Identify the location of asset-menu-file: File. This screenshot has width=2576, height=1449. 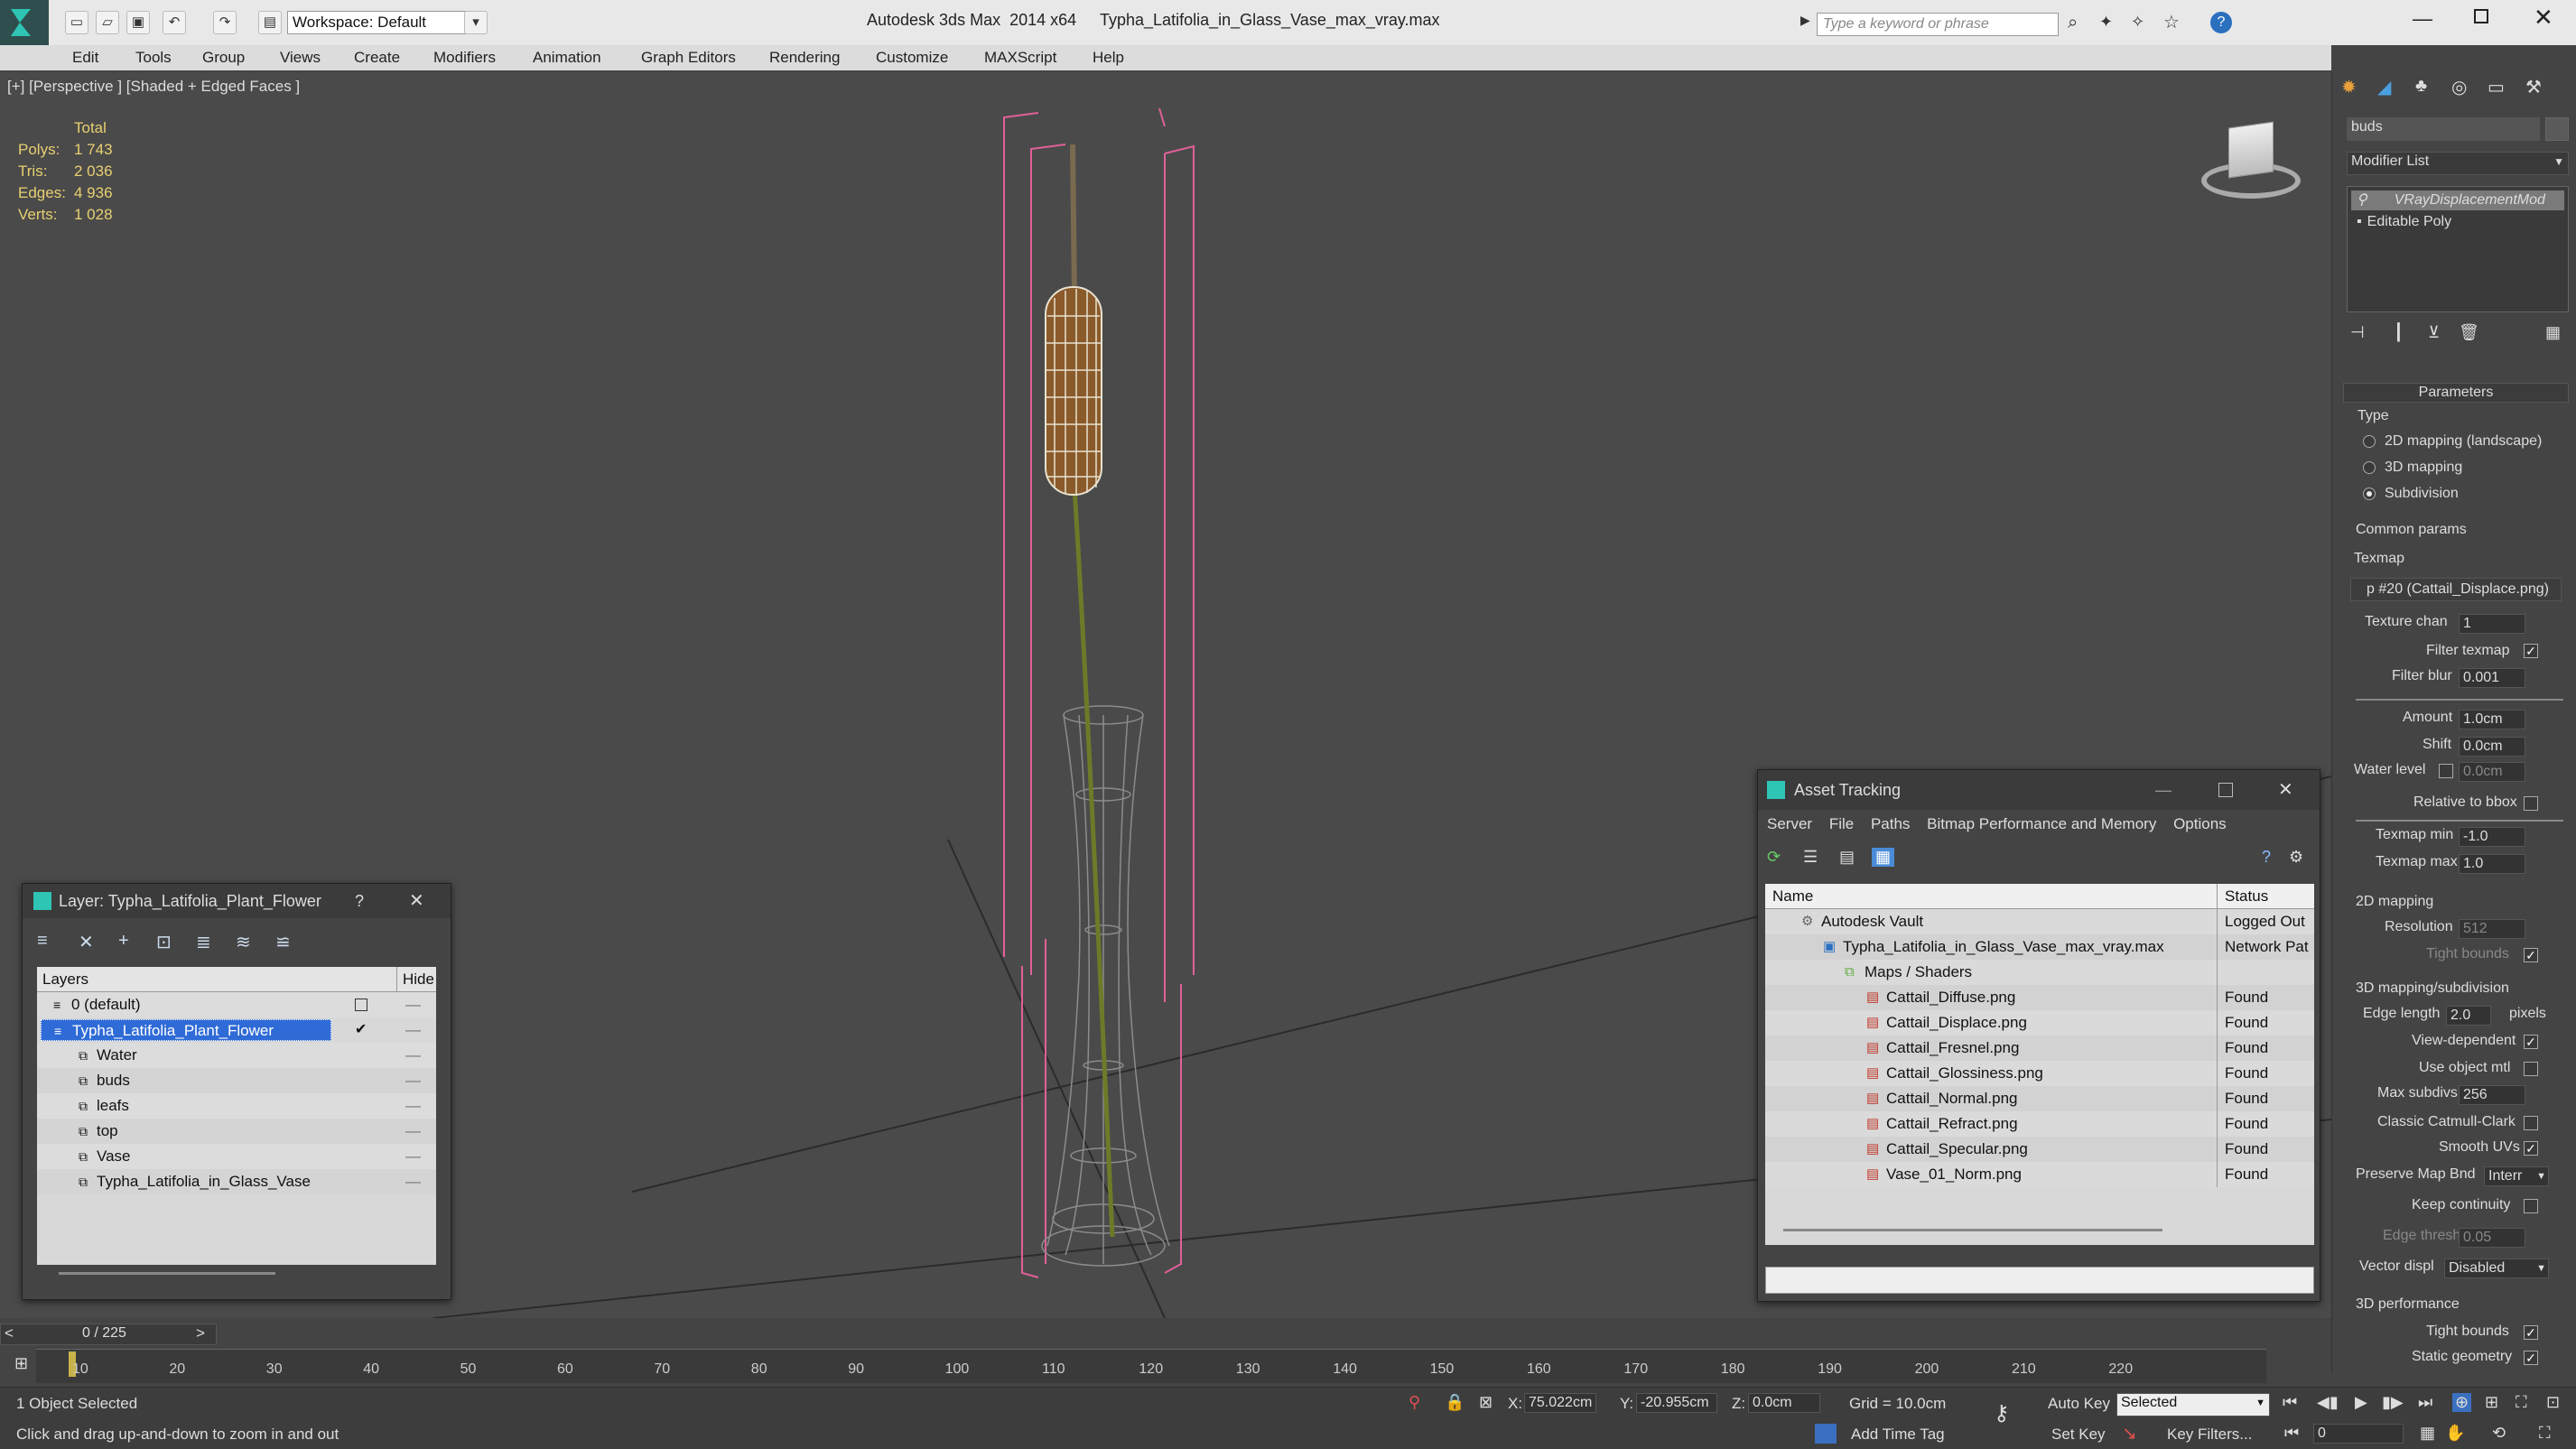
(1841, 823).